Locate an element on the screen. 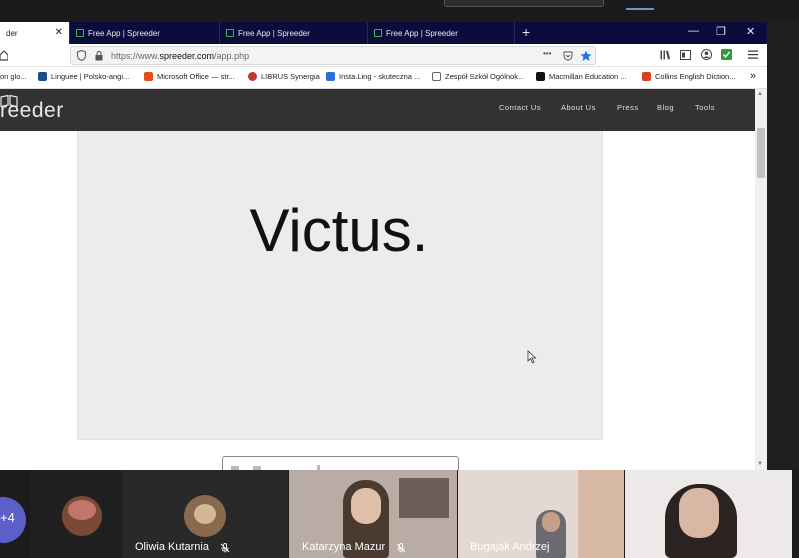 The width and height of the screenshot is (799, 558). pocket-icon is located at coordinates (568, 56).